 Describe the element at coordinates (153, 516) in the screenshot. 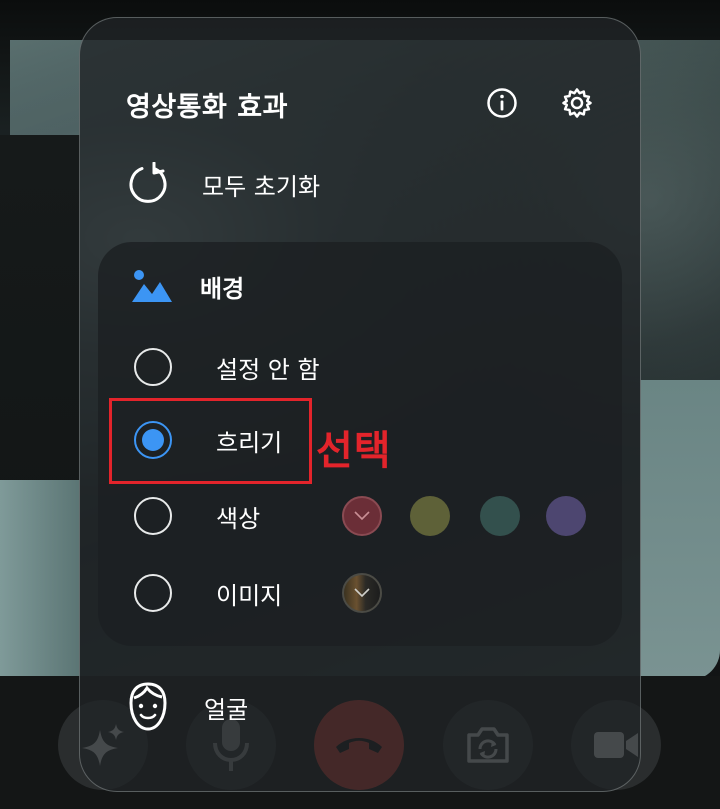

I see `radio-color` at that location.